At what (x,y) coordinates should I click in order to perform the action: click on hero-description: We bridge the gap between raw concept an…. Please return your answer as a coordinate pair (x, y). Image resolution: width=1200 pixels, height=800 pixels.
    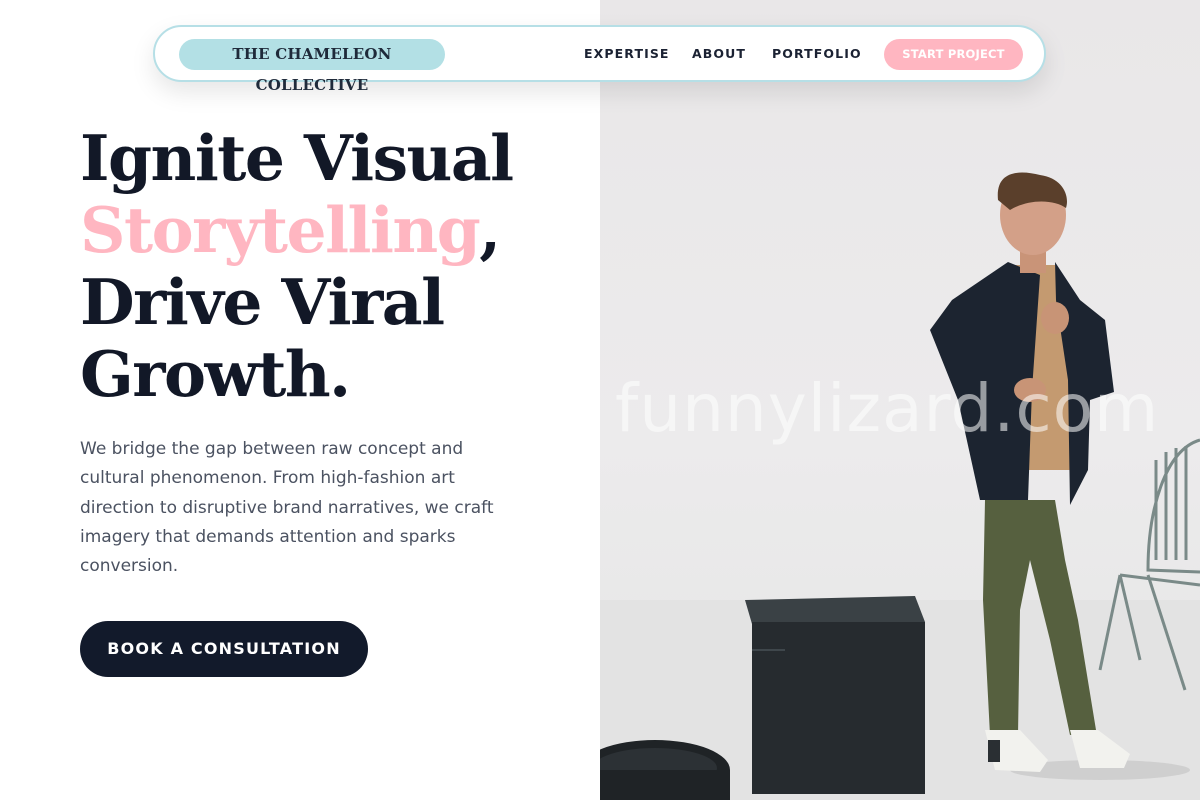
    Looking at the image, I should click on (287, 508).